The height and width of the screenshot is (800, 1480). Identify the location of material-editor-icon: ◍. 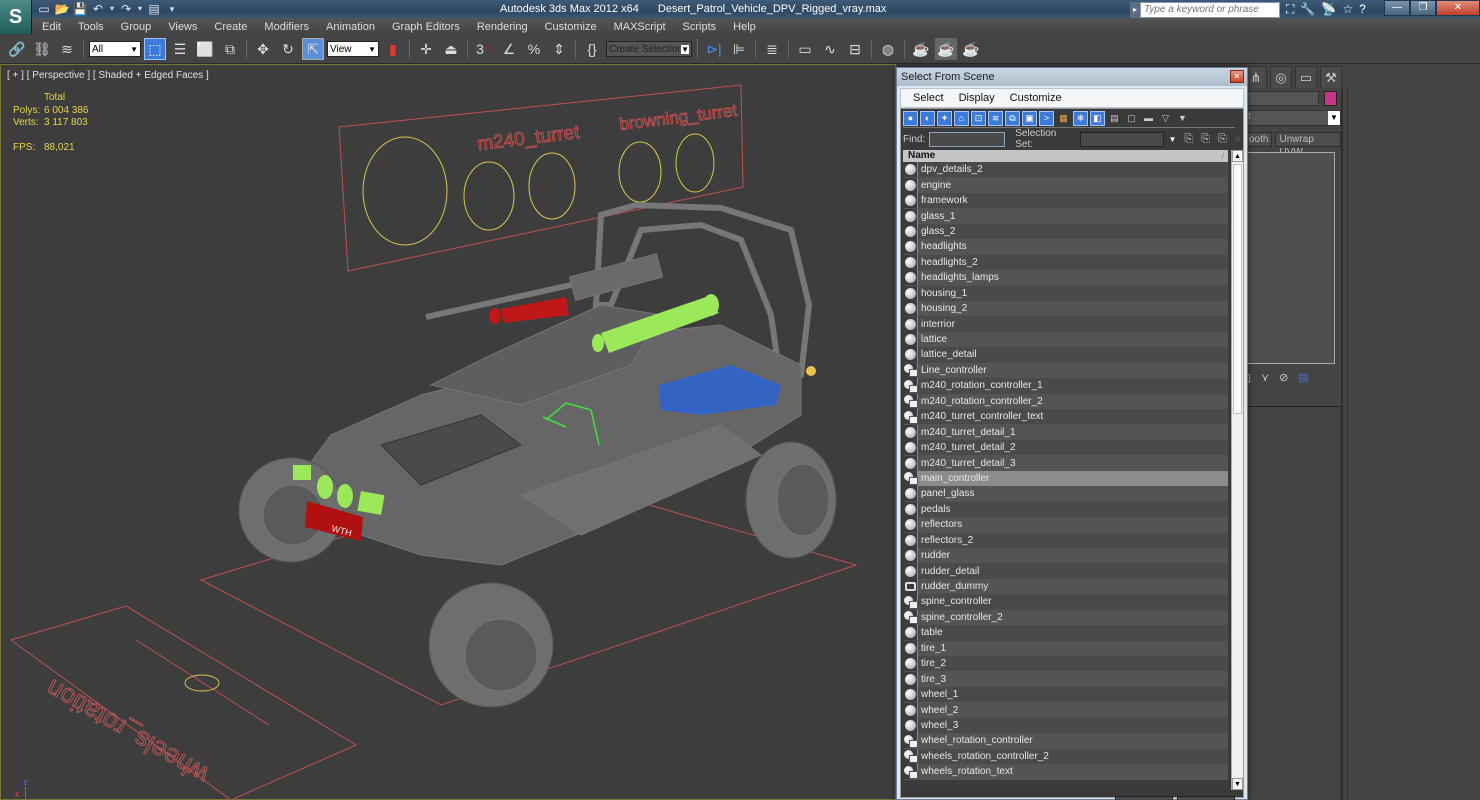
(888, 49).